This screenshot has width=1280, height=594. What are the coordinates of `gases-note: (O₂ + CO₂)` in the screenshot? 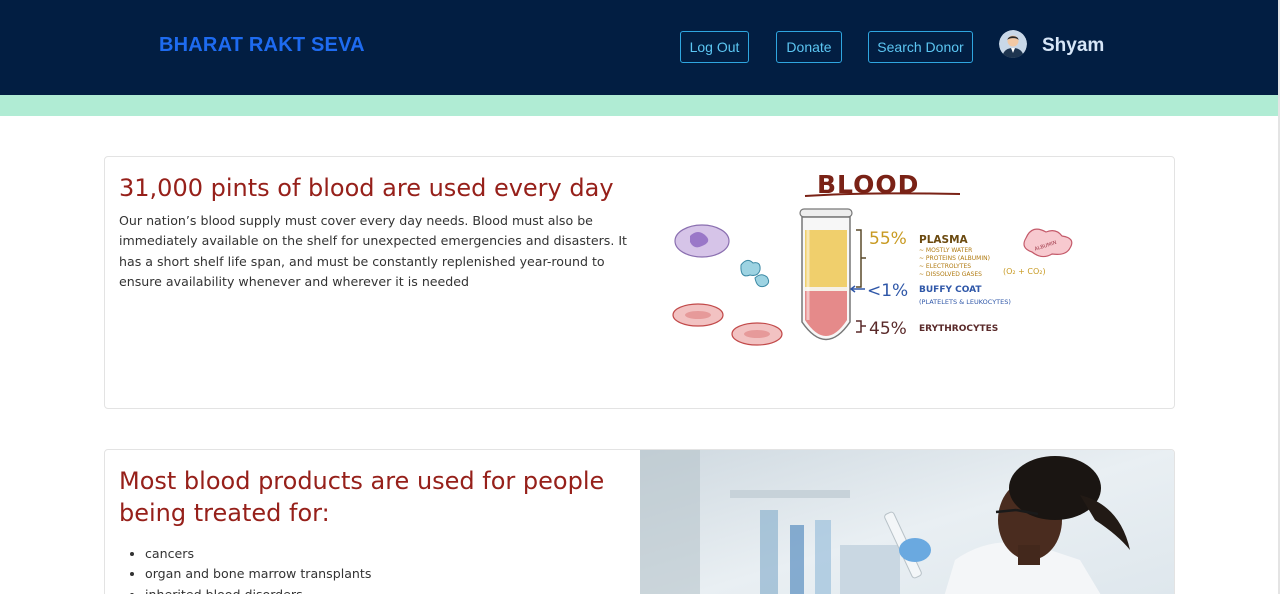 It's located at (1024, 271).